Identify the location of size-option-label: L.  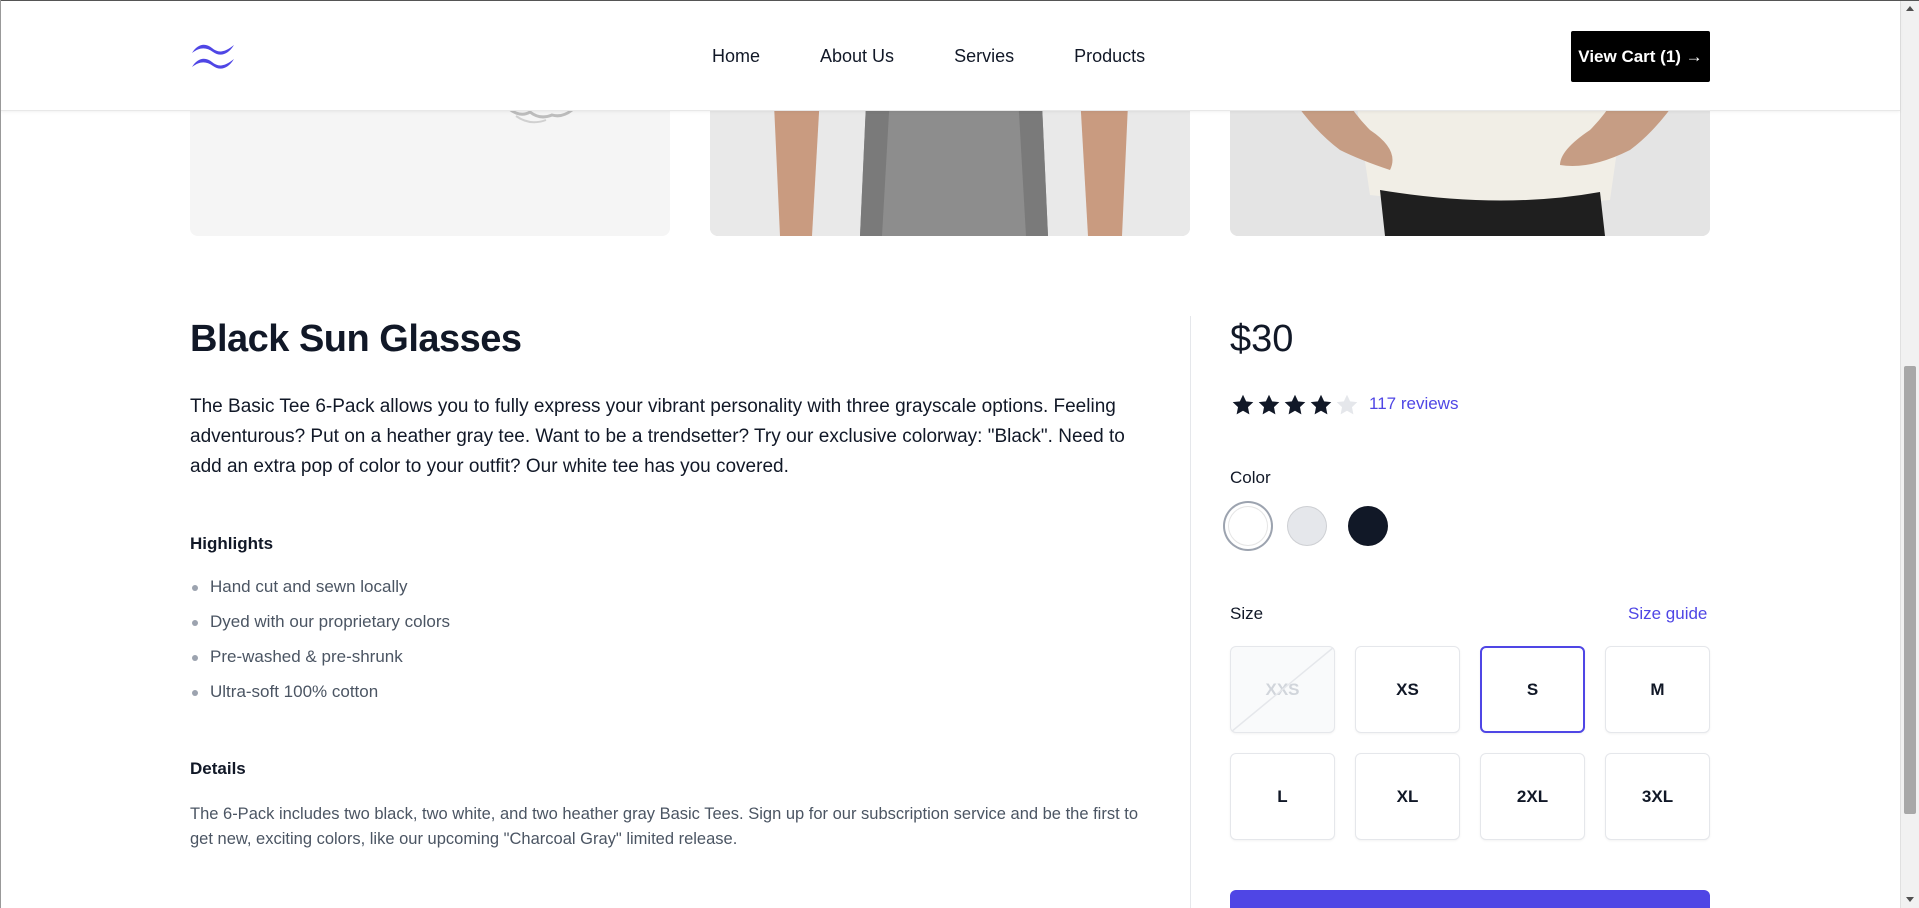
(1282, 796).